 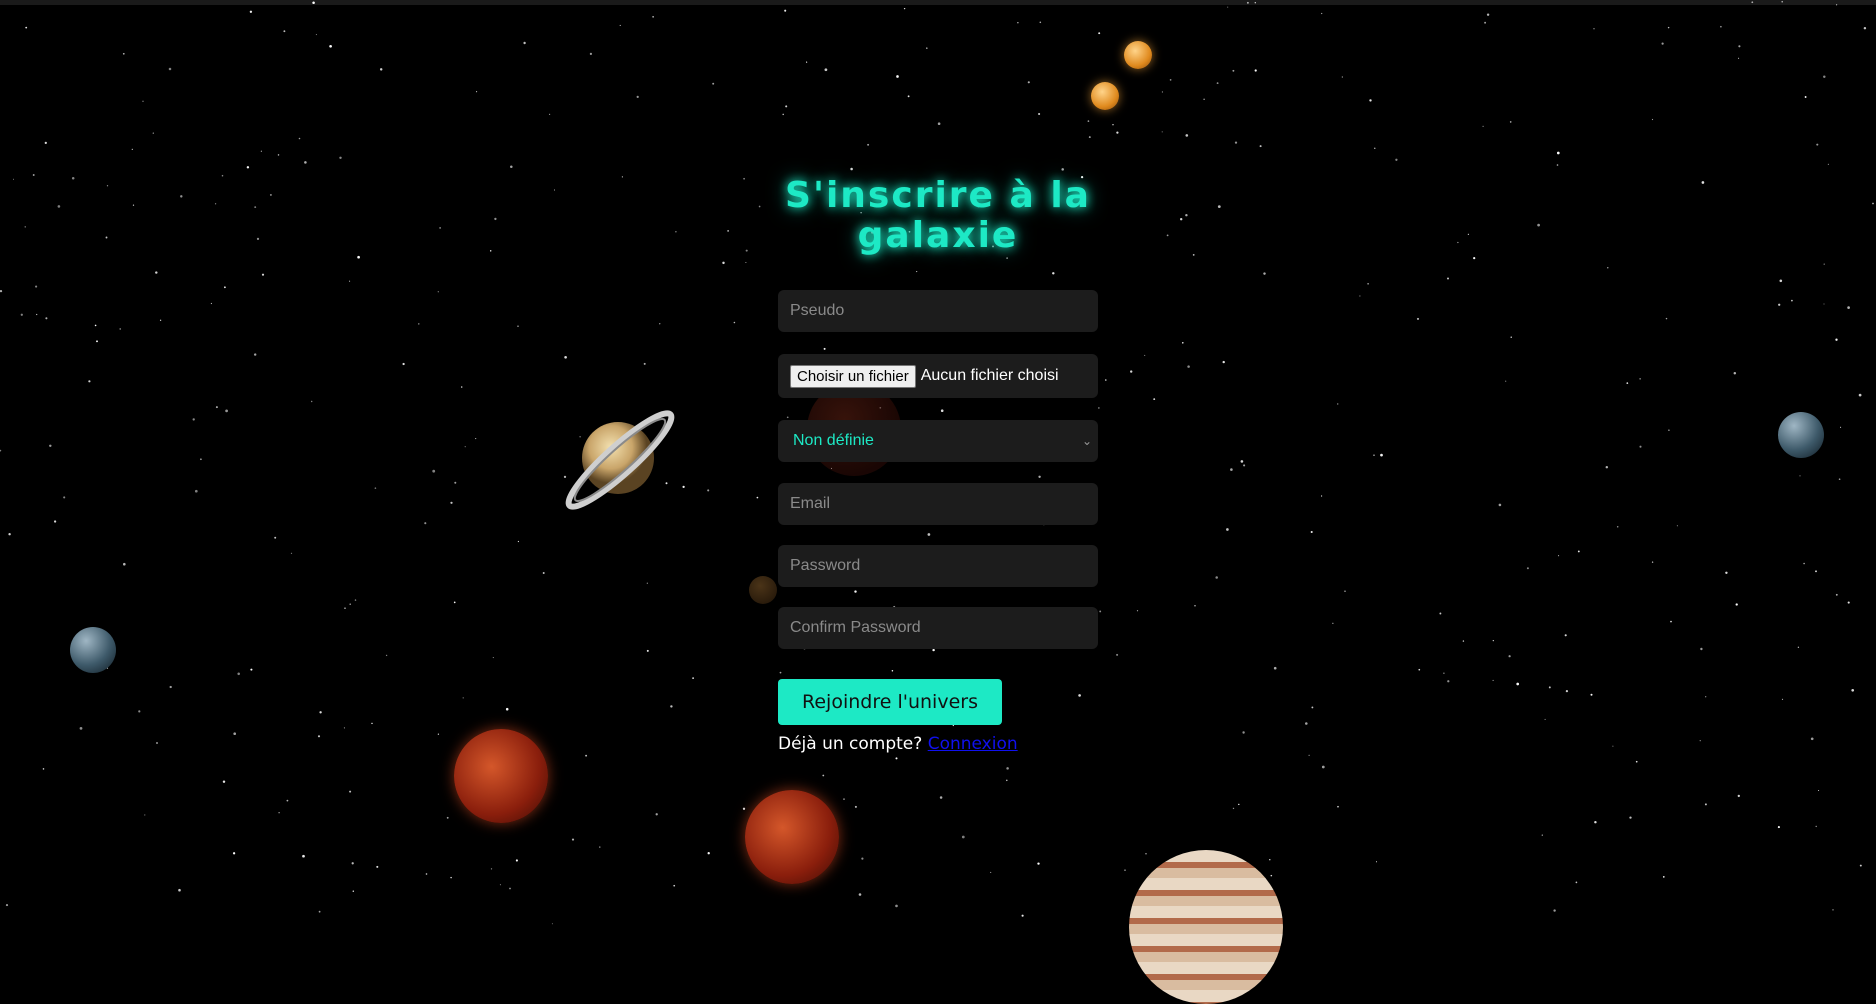 I want to click on email-field, so click(x=938, y=504).